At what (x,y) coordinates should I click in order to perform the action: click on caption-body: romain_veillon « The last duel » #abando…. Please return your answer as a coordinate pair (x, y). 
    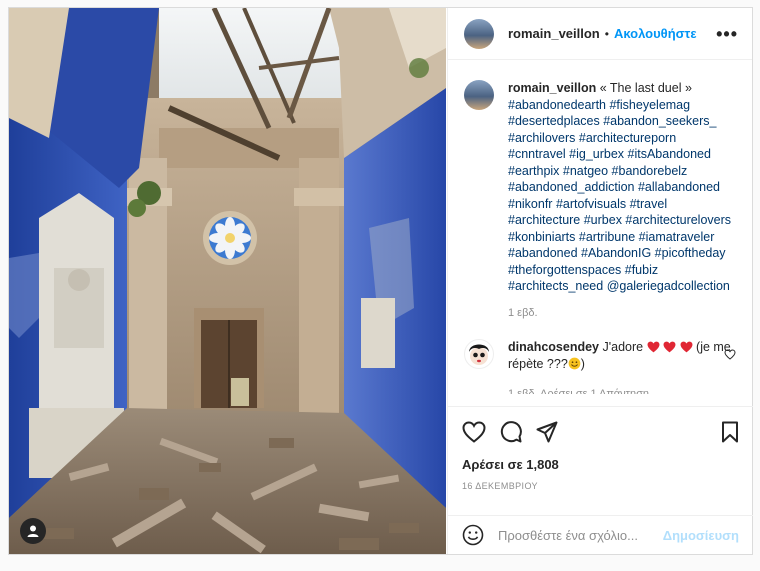
    Looking at the image, I should click on (622, 200).